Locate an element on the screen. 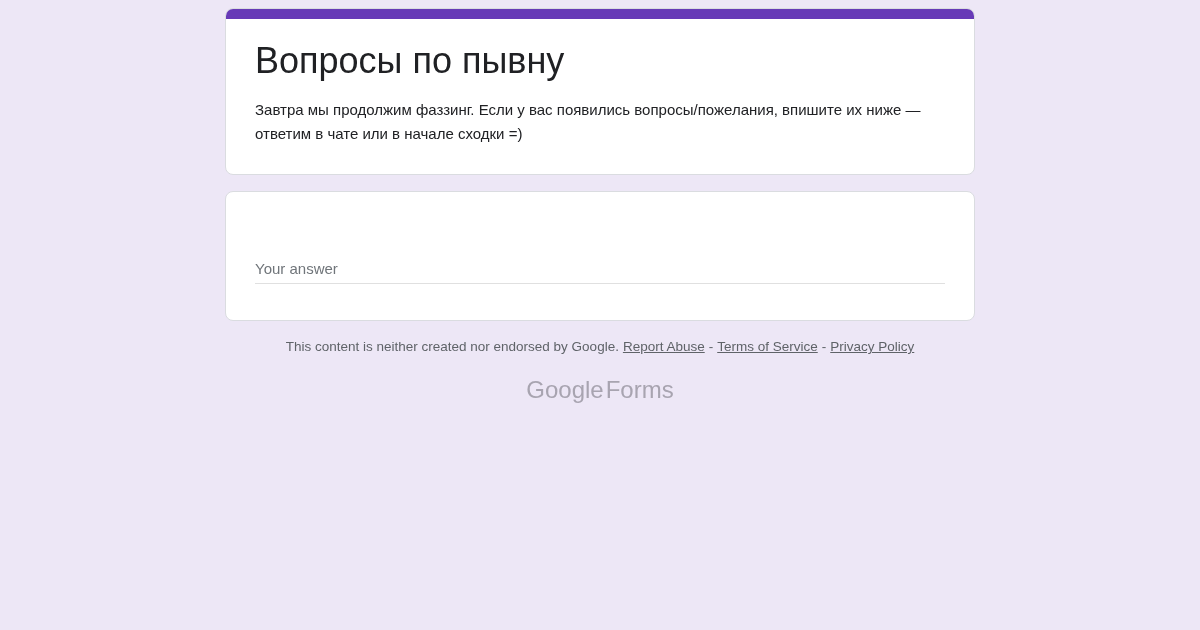 This screenshot has height=630, width=1200. footer-link: Report Abuse is located at coordinates (663, 347).